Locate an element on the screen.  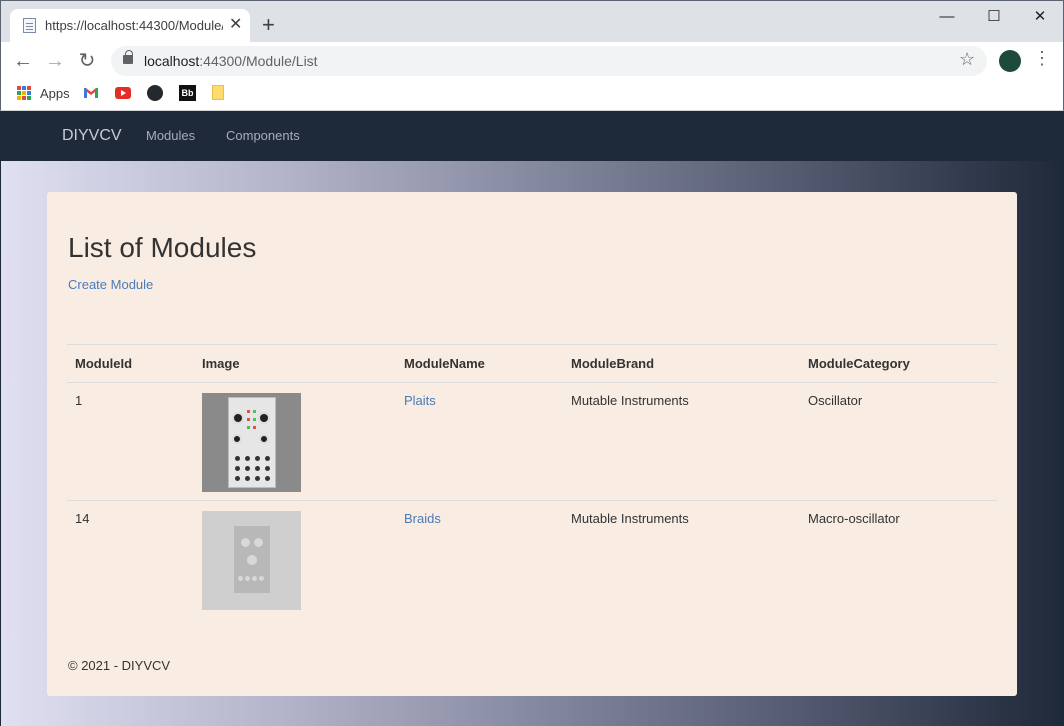
cell-module-category: Macro-oscillator is located at coordinates (854, 518).